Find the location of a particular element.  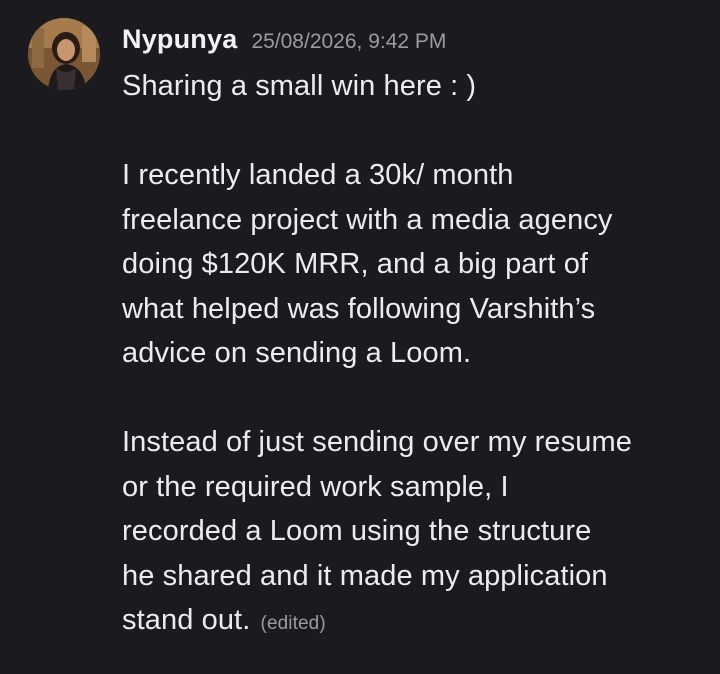

text-line: Instead of just sending over my resume is located at coordinates (377, 442).